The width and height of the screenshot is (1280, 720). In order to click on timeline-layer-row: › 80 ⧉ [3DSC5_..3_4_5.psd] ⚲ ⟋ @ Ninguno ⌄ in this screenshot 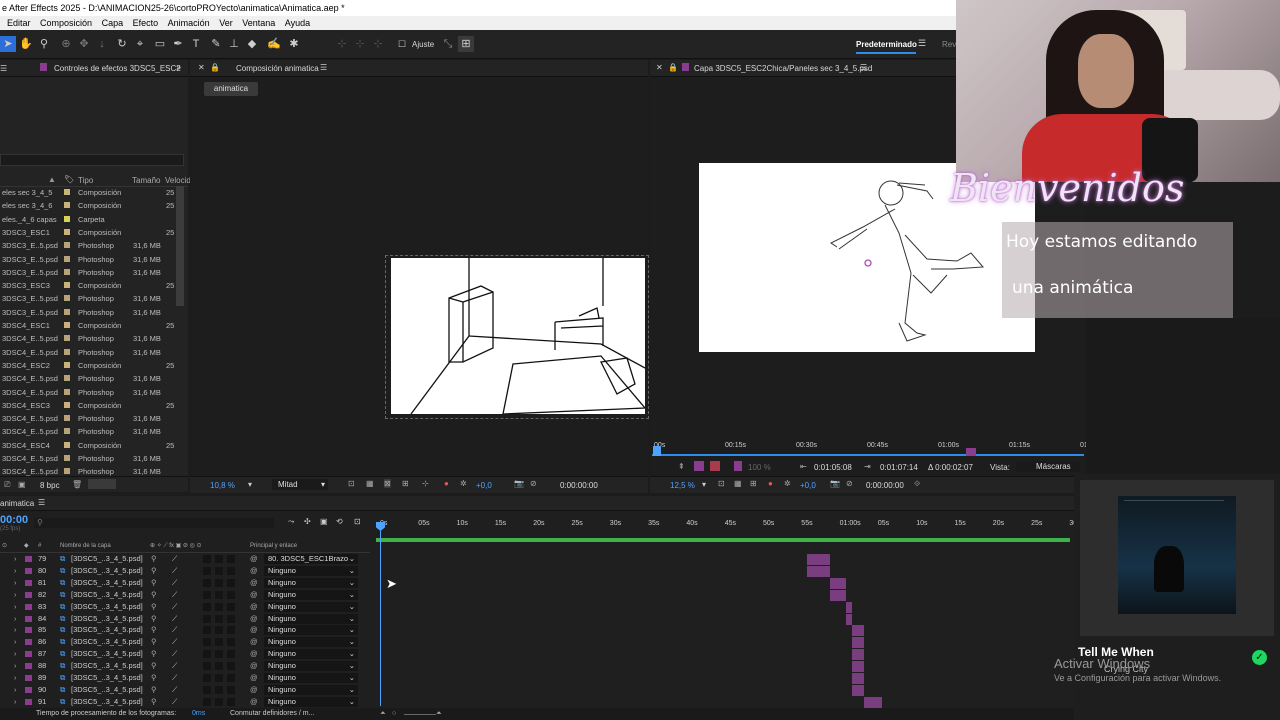, I will do `click(185, 571)`.